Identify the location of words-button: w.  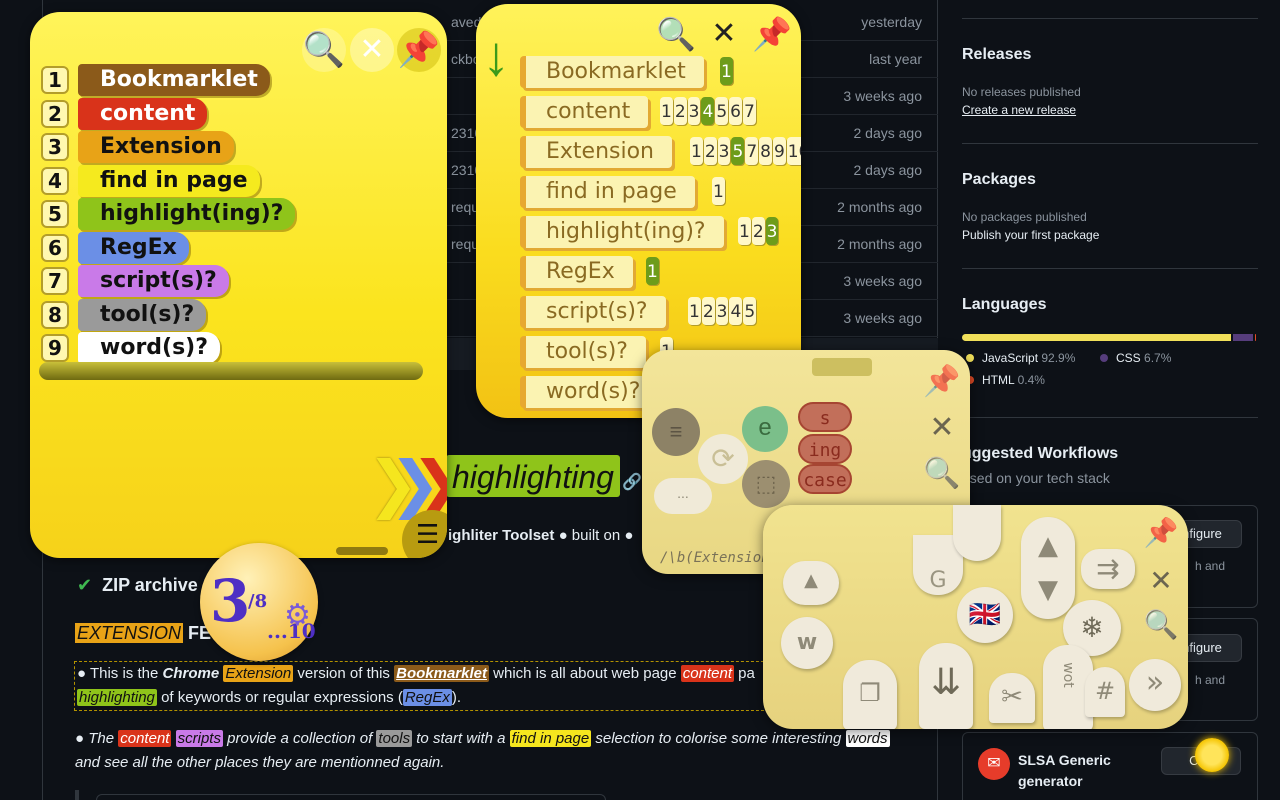
(807, 643).